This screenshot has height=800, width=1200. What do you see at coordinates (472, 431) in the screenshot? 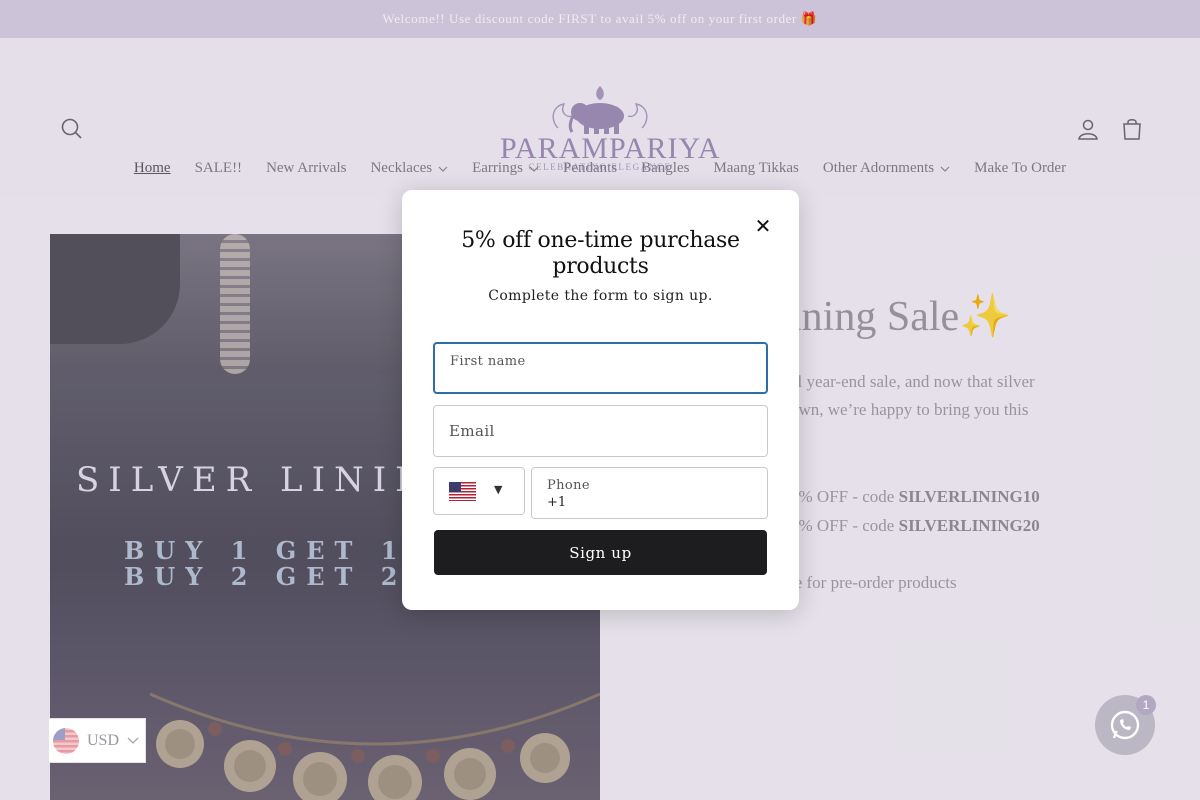
I see `email-label: Email` at bounding box center [472, 431].